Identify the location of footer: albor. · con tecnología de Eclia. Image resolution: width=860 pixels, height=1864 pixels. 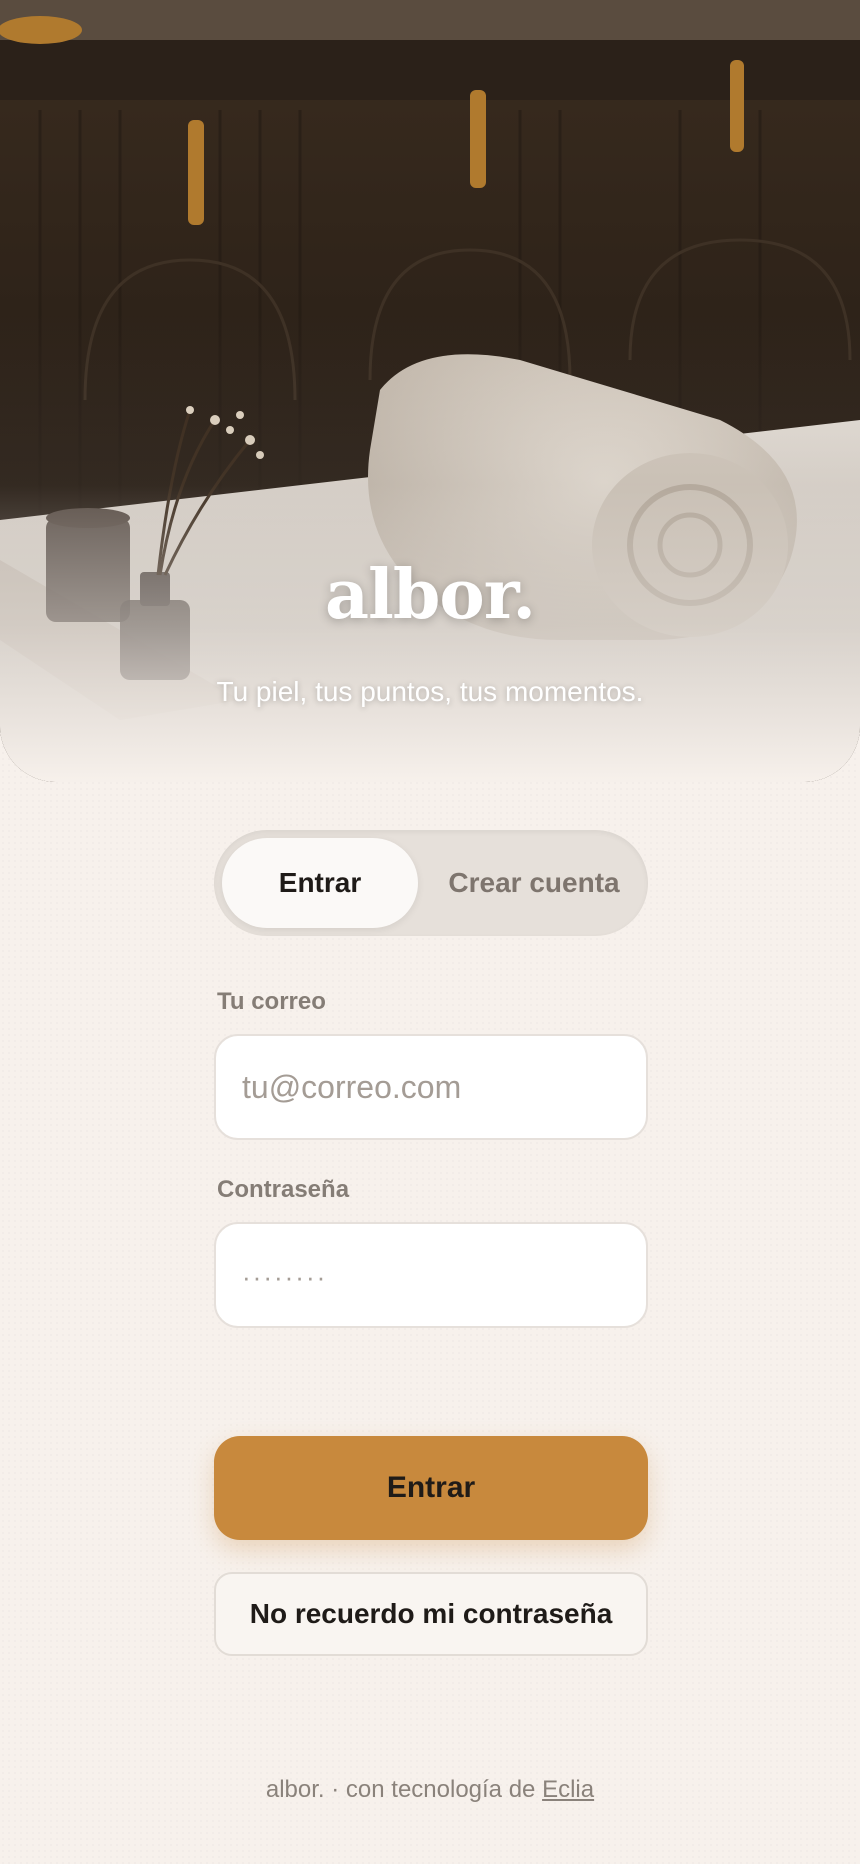
(430, 1790).